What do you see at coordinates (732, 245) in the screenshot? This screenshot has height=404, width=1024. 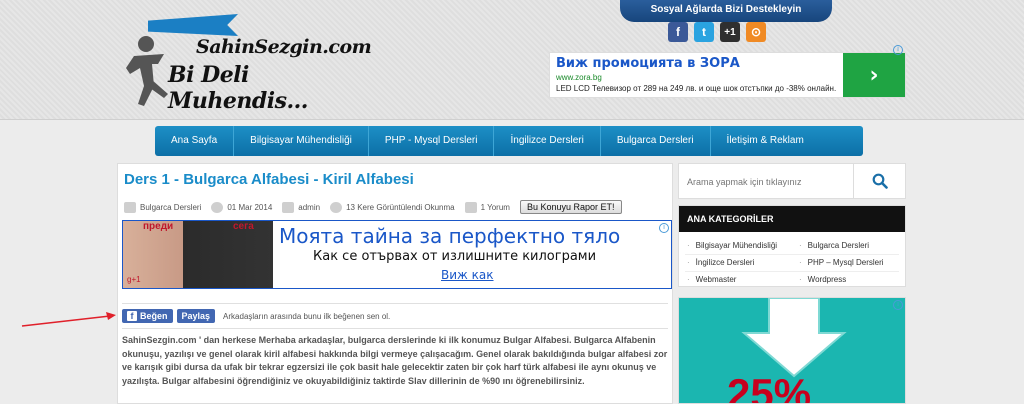 I see `category-computer-engineering: Bilgisayar Mühendisliği` at bounding box center [732, 245].